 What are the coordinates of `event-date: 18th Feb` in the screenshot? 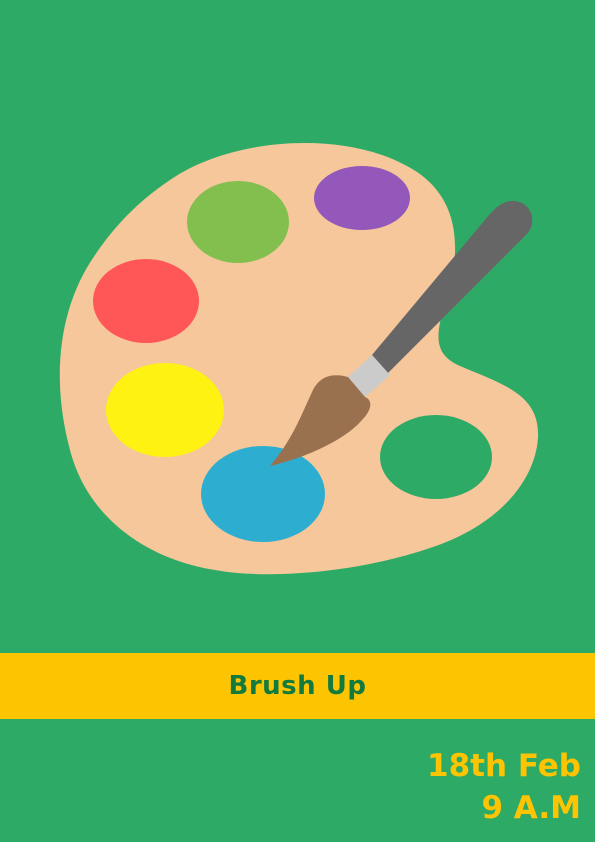 It's located at (504, 766).